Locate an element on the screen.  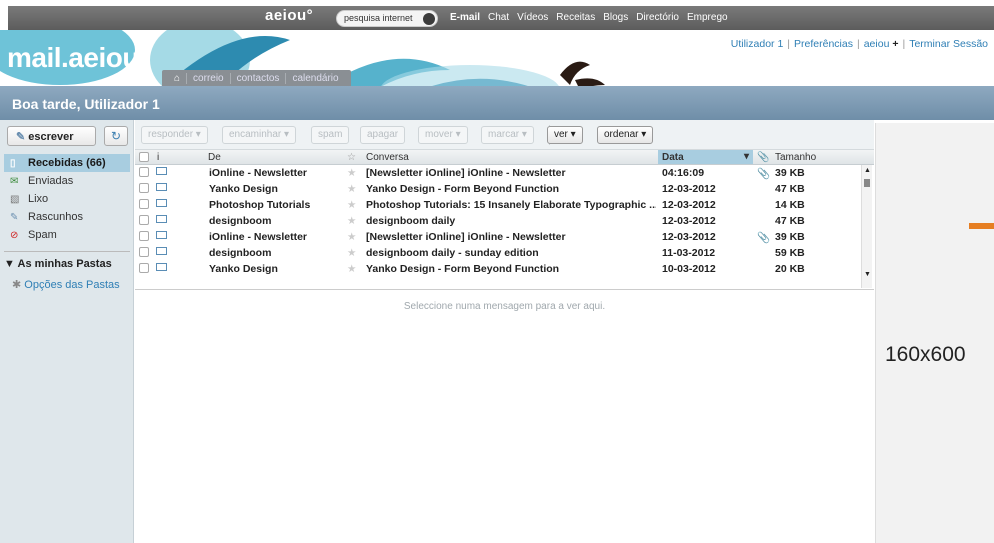
attachment-column-icon: 📎 is located at coordinates (763, 157).